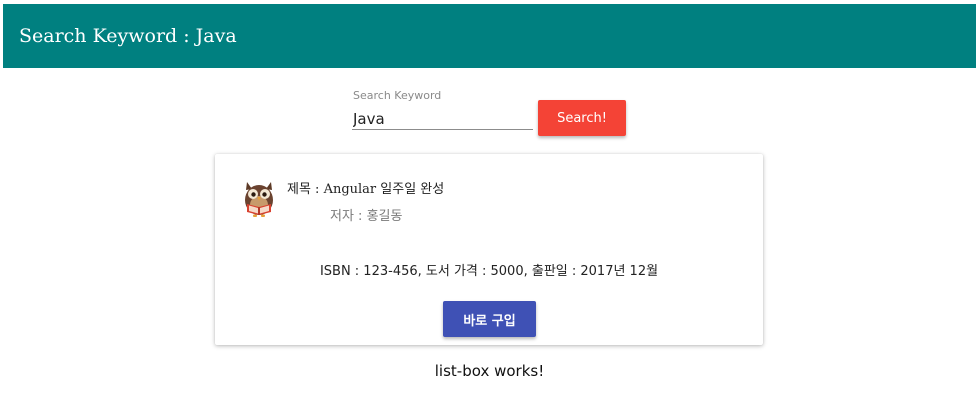 The height and width of the screenshot is (410, 979). I want to click on buy-now-button: 바로 구입, so click(489, 319).